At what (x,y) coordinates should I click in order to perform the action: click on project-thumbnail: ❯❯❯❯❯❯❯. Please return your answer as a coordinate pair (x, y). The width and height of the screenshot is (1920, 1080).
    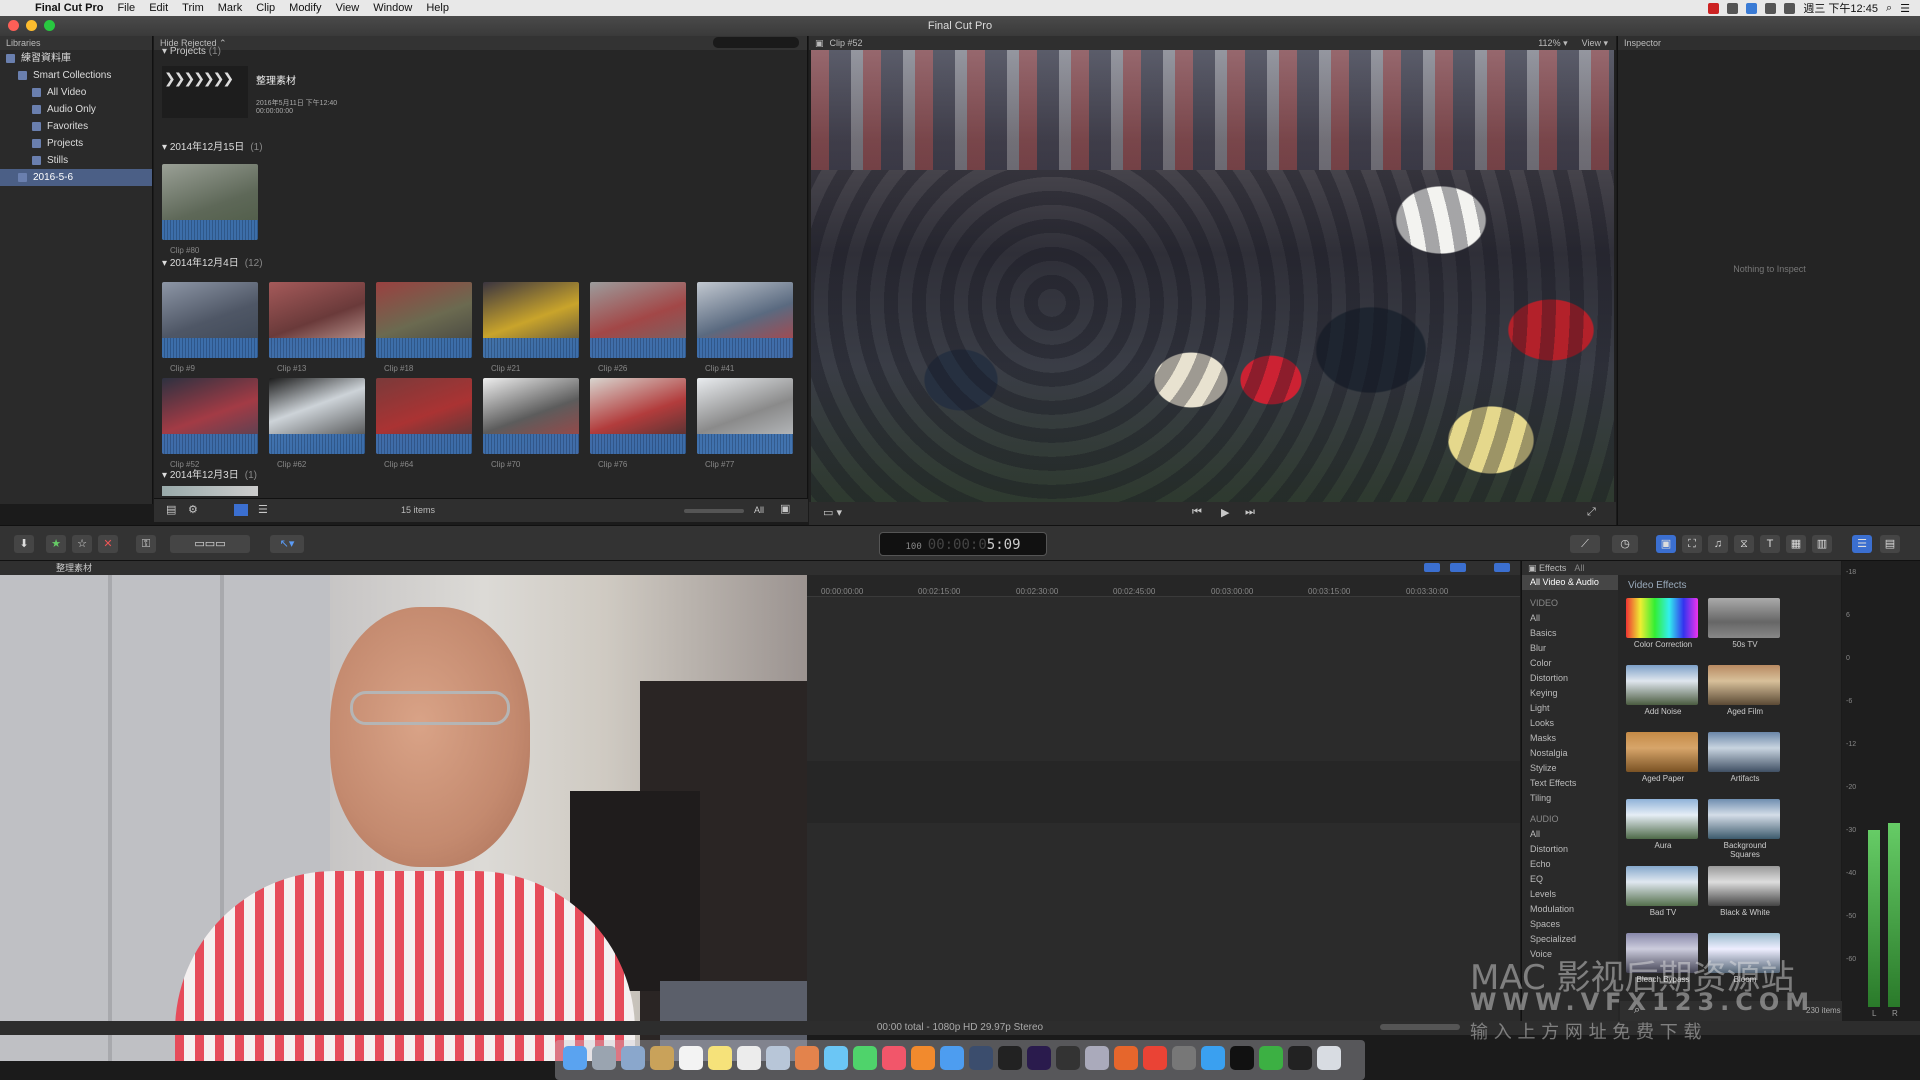
    Looking at the image, I should click on (205, 92).